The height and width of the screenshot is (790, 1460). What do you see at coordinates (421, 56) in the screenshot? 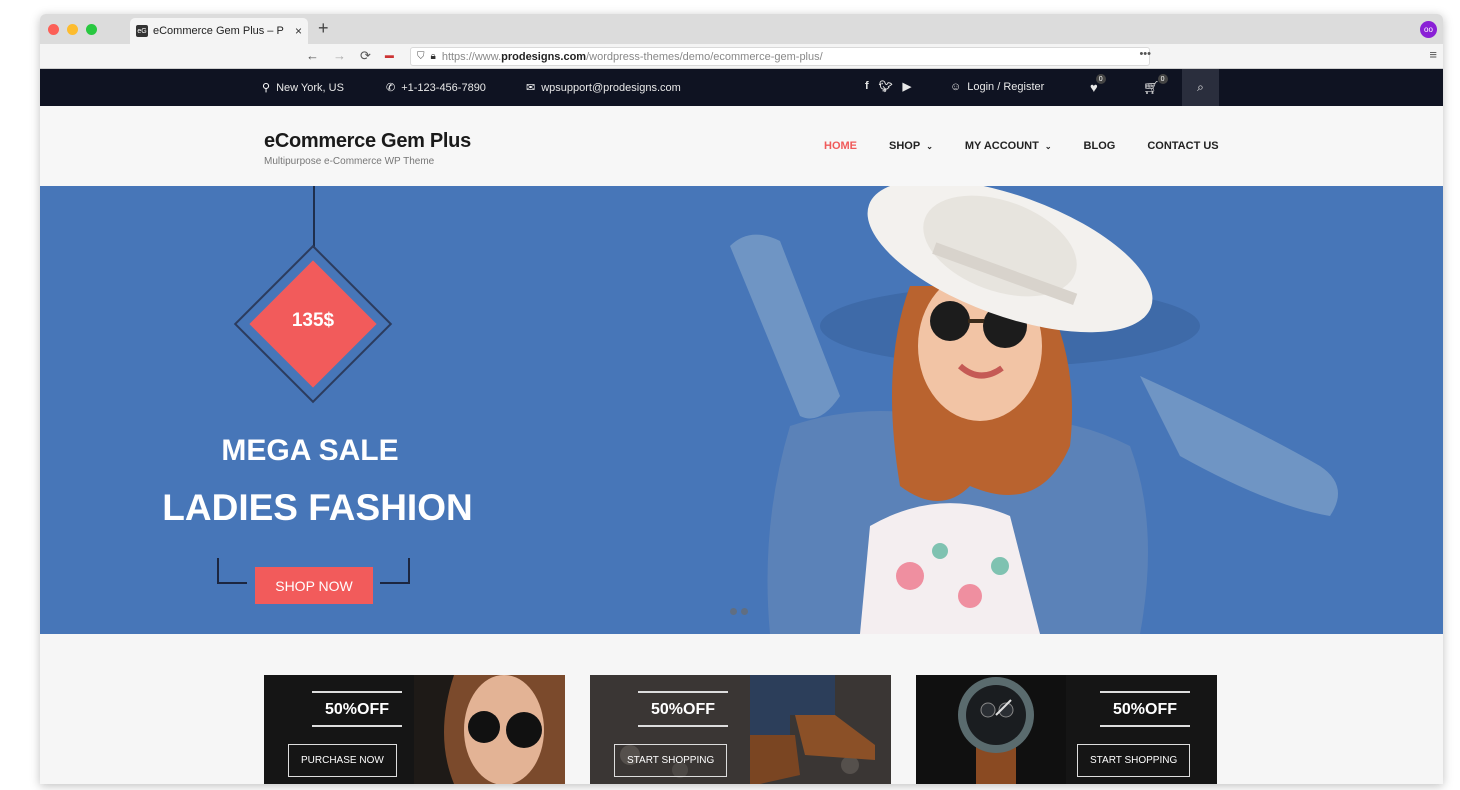
I see `shield-icon: ⛉` at bounding box center [421, 56].